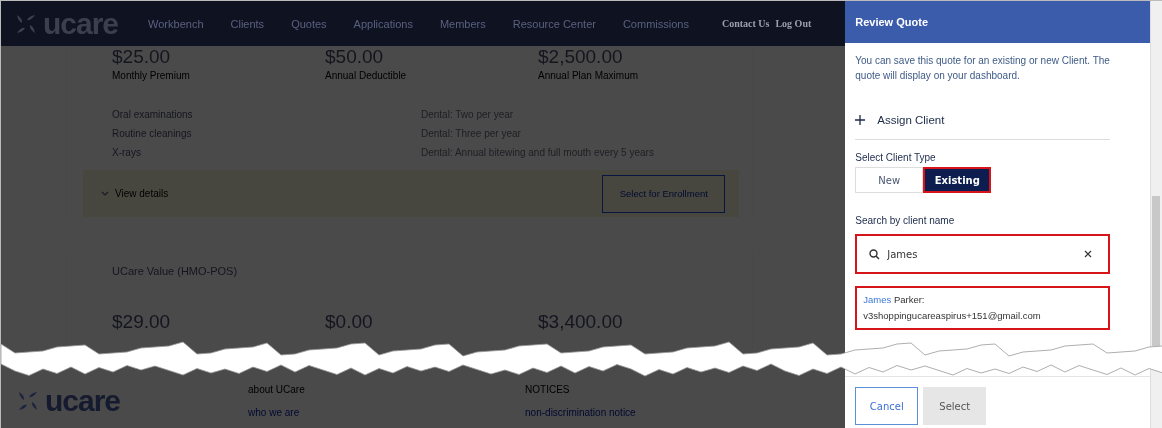 This screenshot has width=1162, height=428. What do you see at coordinates (745, 23) in the screenshot?
I see `nav-link: Contact Us` at bounding box center [745, 23].